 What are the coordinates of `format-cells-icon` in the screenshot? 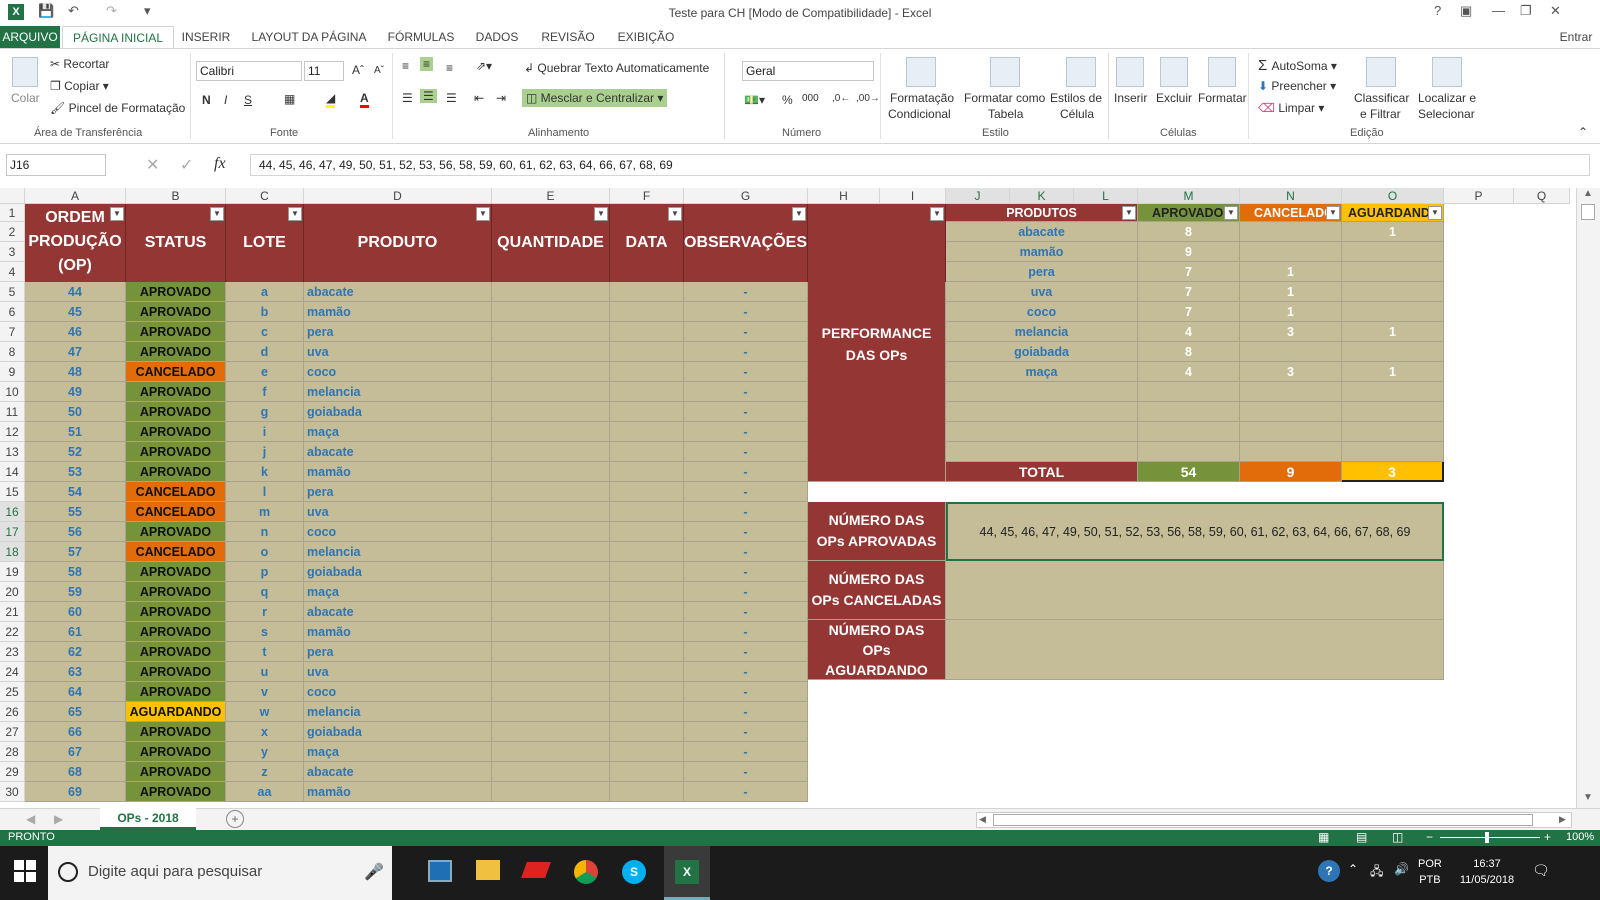 It's located at (1222, 72).